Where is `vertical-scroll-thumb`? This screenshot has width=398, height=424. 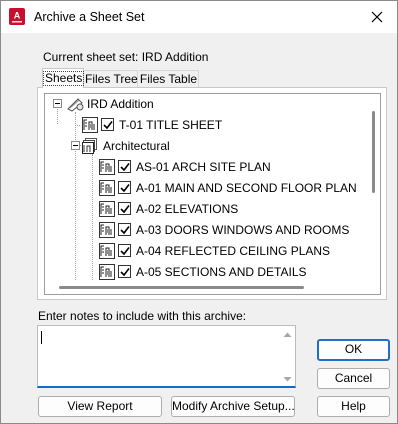 vertical-scroll-thumb is located at coordinates (373, 152).